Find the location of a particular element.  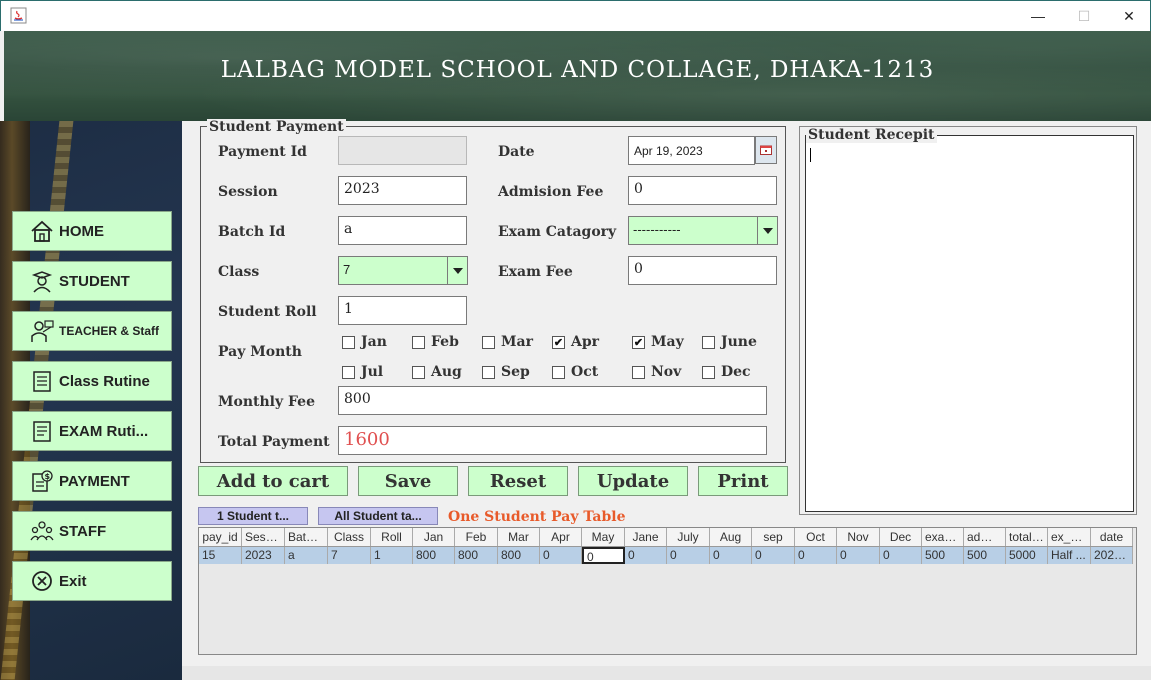

total-payment-field: 1600 is located at coordinates (552, 440).